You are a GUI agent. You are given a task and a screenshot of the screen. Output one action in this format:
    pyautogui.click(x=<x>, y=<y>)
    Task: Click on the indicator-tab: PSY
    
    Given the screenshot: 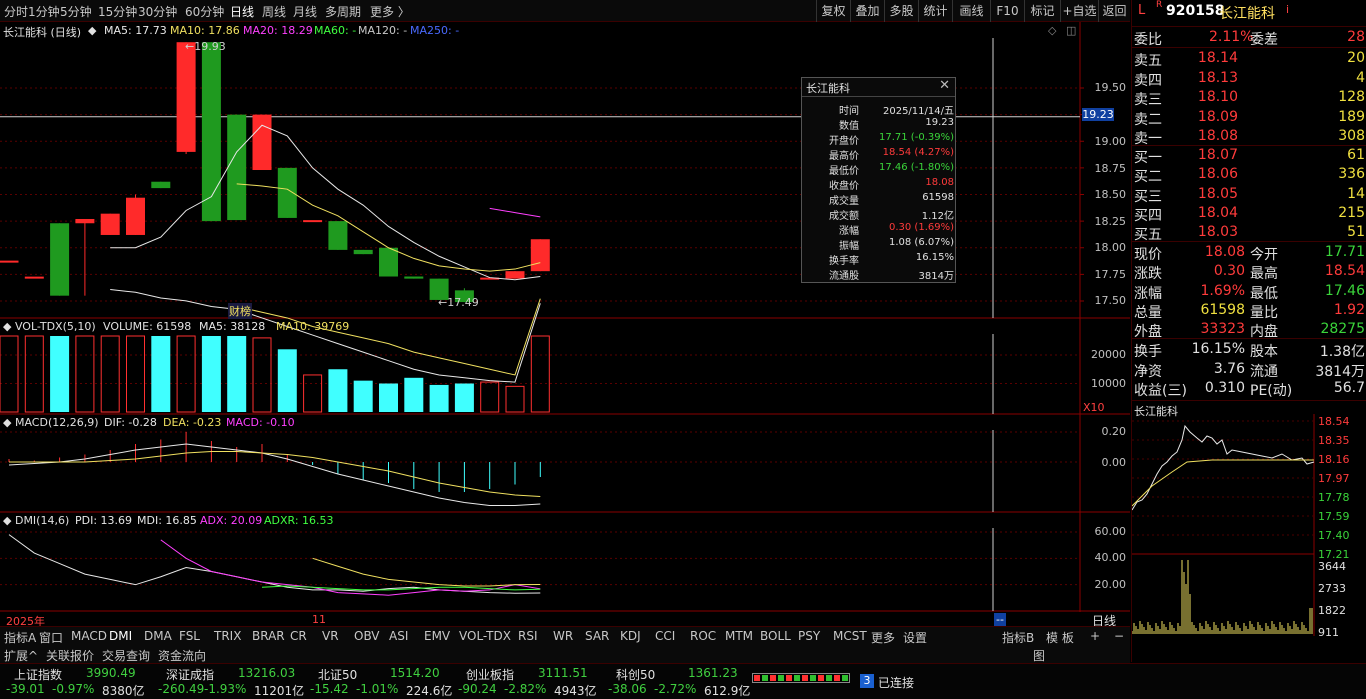 What is the action you would take?
    pyautogui.click(x=809, y=636)
    